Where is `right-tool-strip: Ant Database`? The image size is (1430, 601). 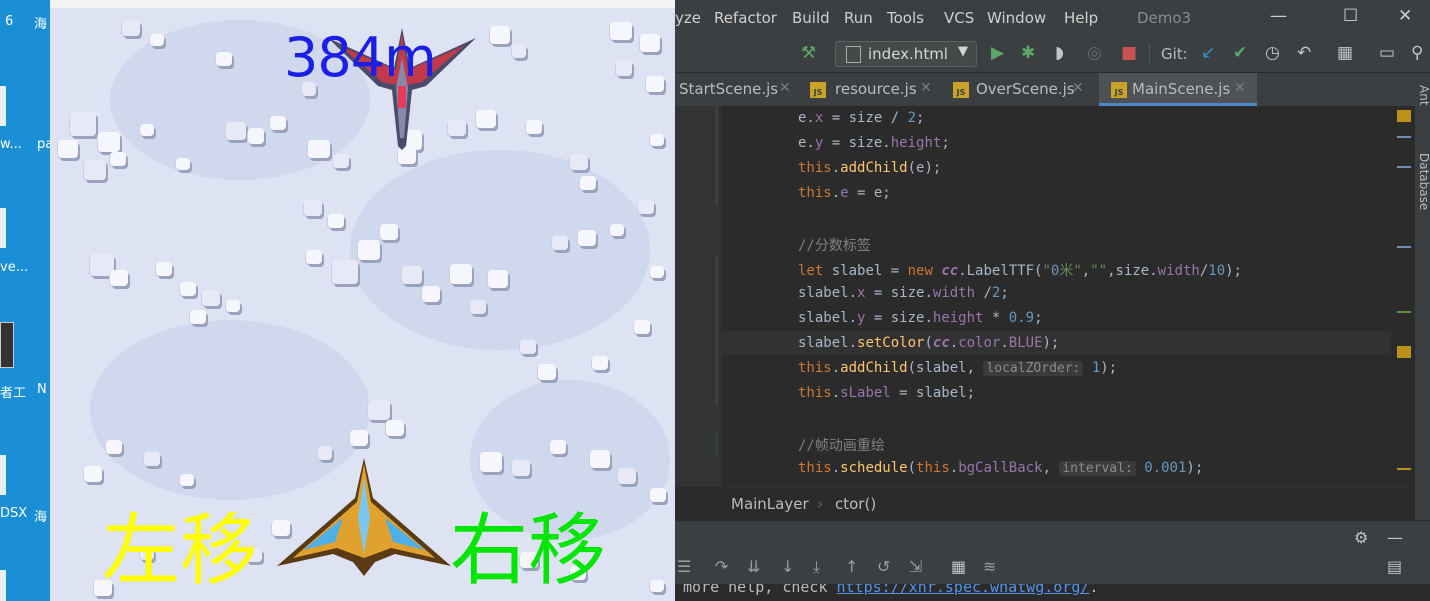 right-tool-strip: Ant Database is located at coordinates (1422, 308).